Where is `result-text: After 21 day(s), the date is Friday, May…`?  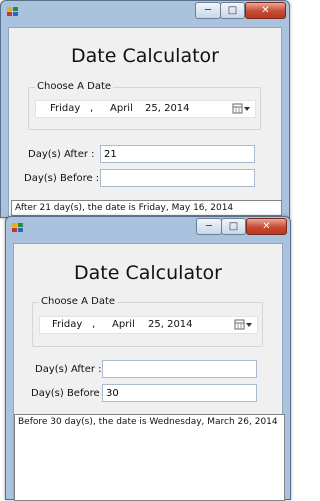
result-text: After 21 day(s), the date is Friday, May… is located at coordinates (124, 208).